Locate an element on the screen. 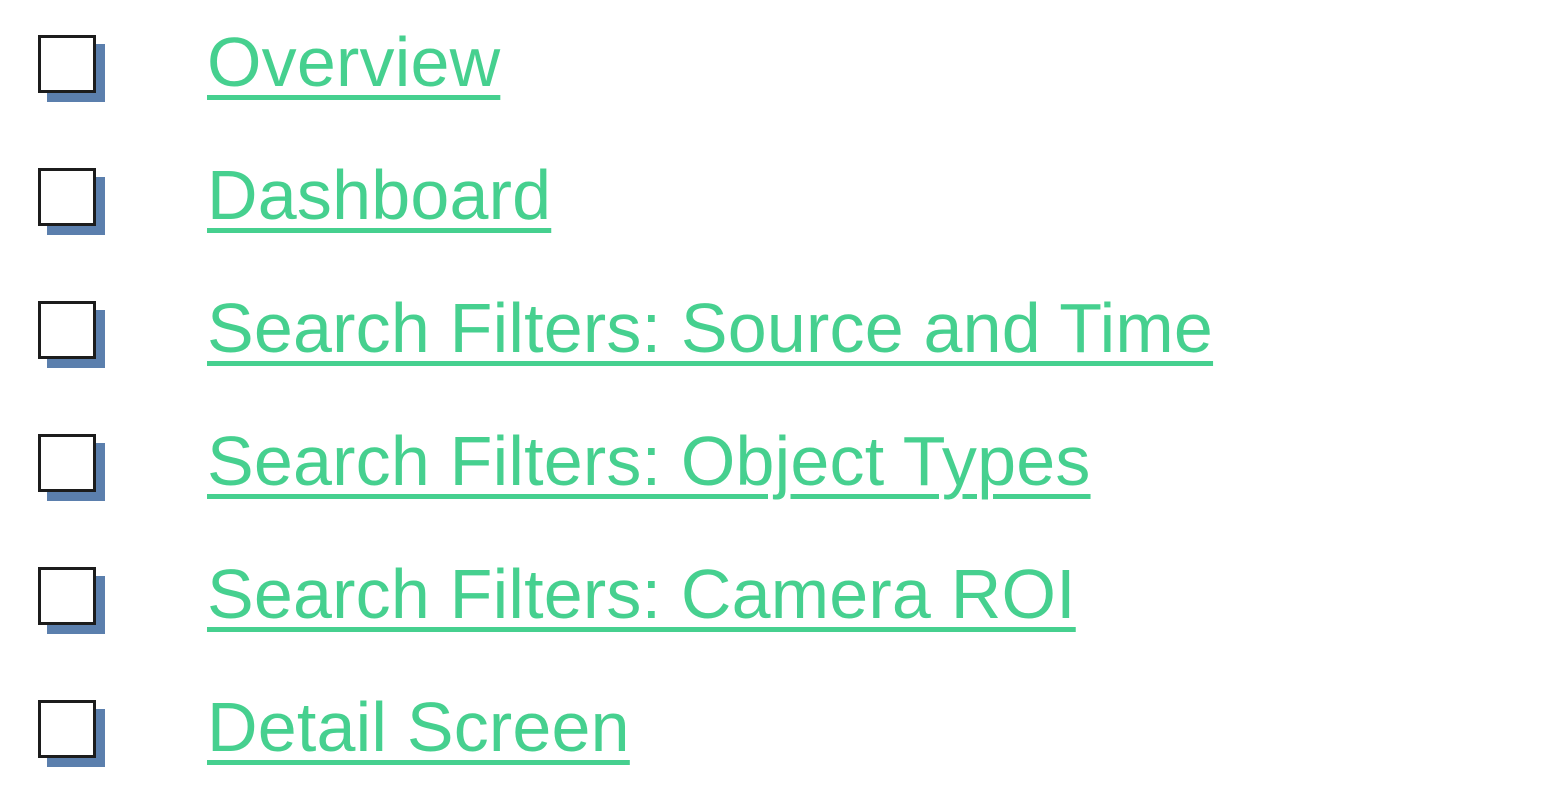 The width and height of the screenshot is (1567, 811). toc-link-overview: Overview is located at coordinates (353, 62).